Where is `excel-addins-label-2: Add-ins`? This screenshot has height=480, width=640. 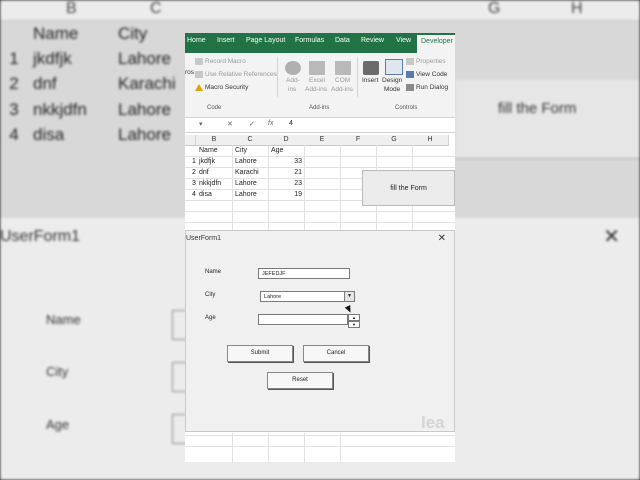 excel-addins-label-2: Add-ins is located at coordinates (316, 89).